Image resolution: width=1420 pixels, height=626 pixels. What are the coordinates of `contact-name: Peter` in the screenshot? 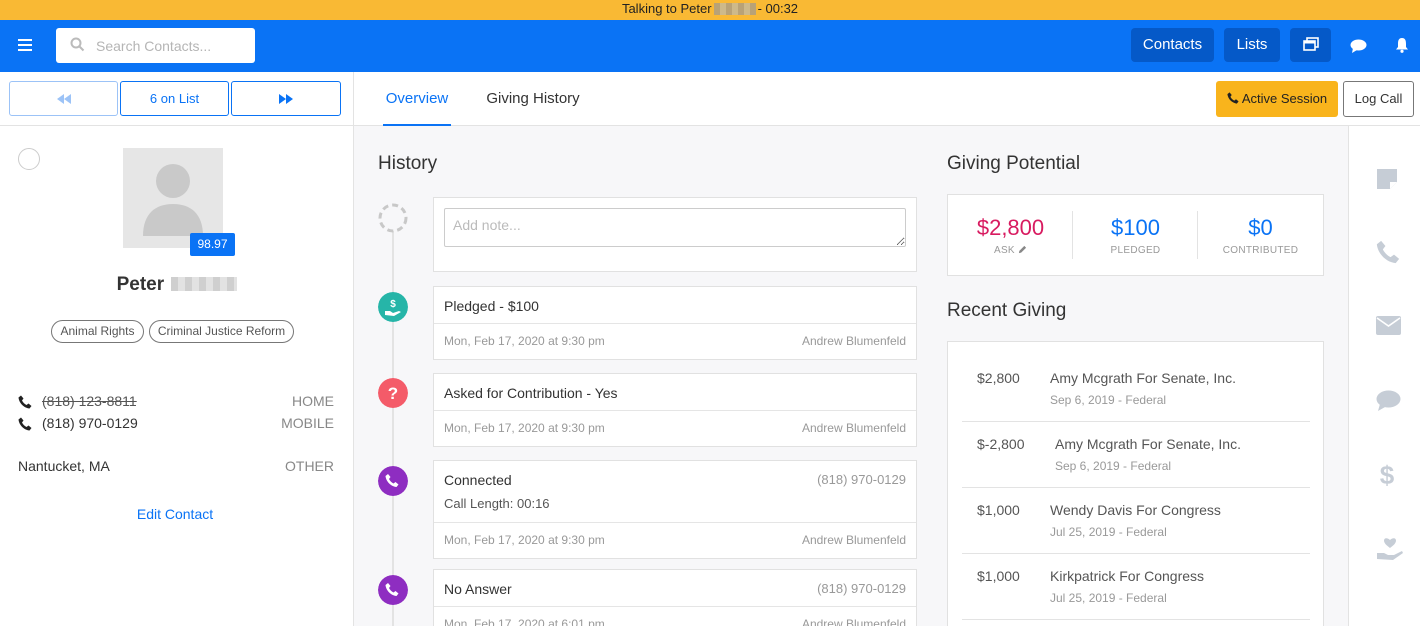 It's located at (177, 285).